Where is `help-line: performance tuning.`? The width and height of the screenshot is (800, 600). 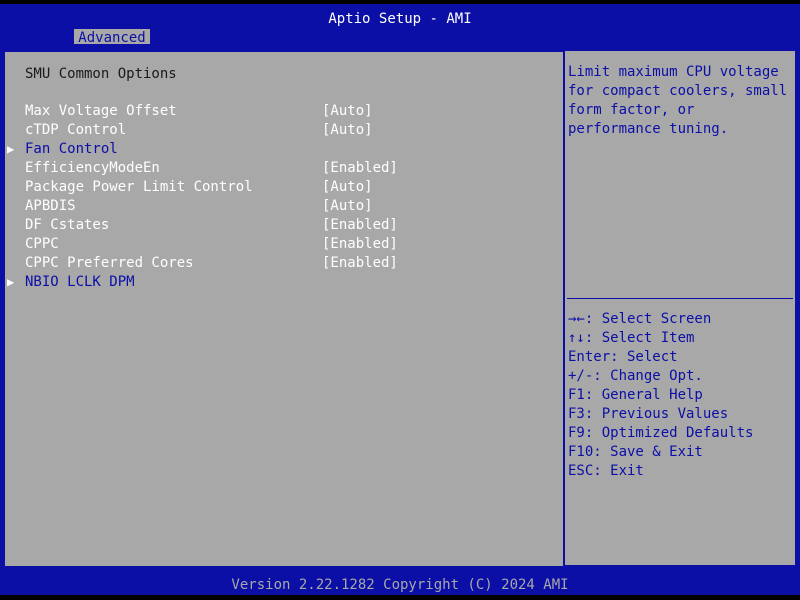
help-line: performance tuning. is located at coordinates (648, 129).